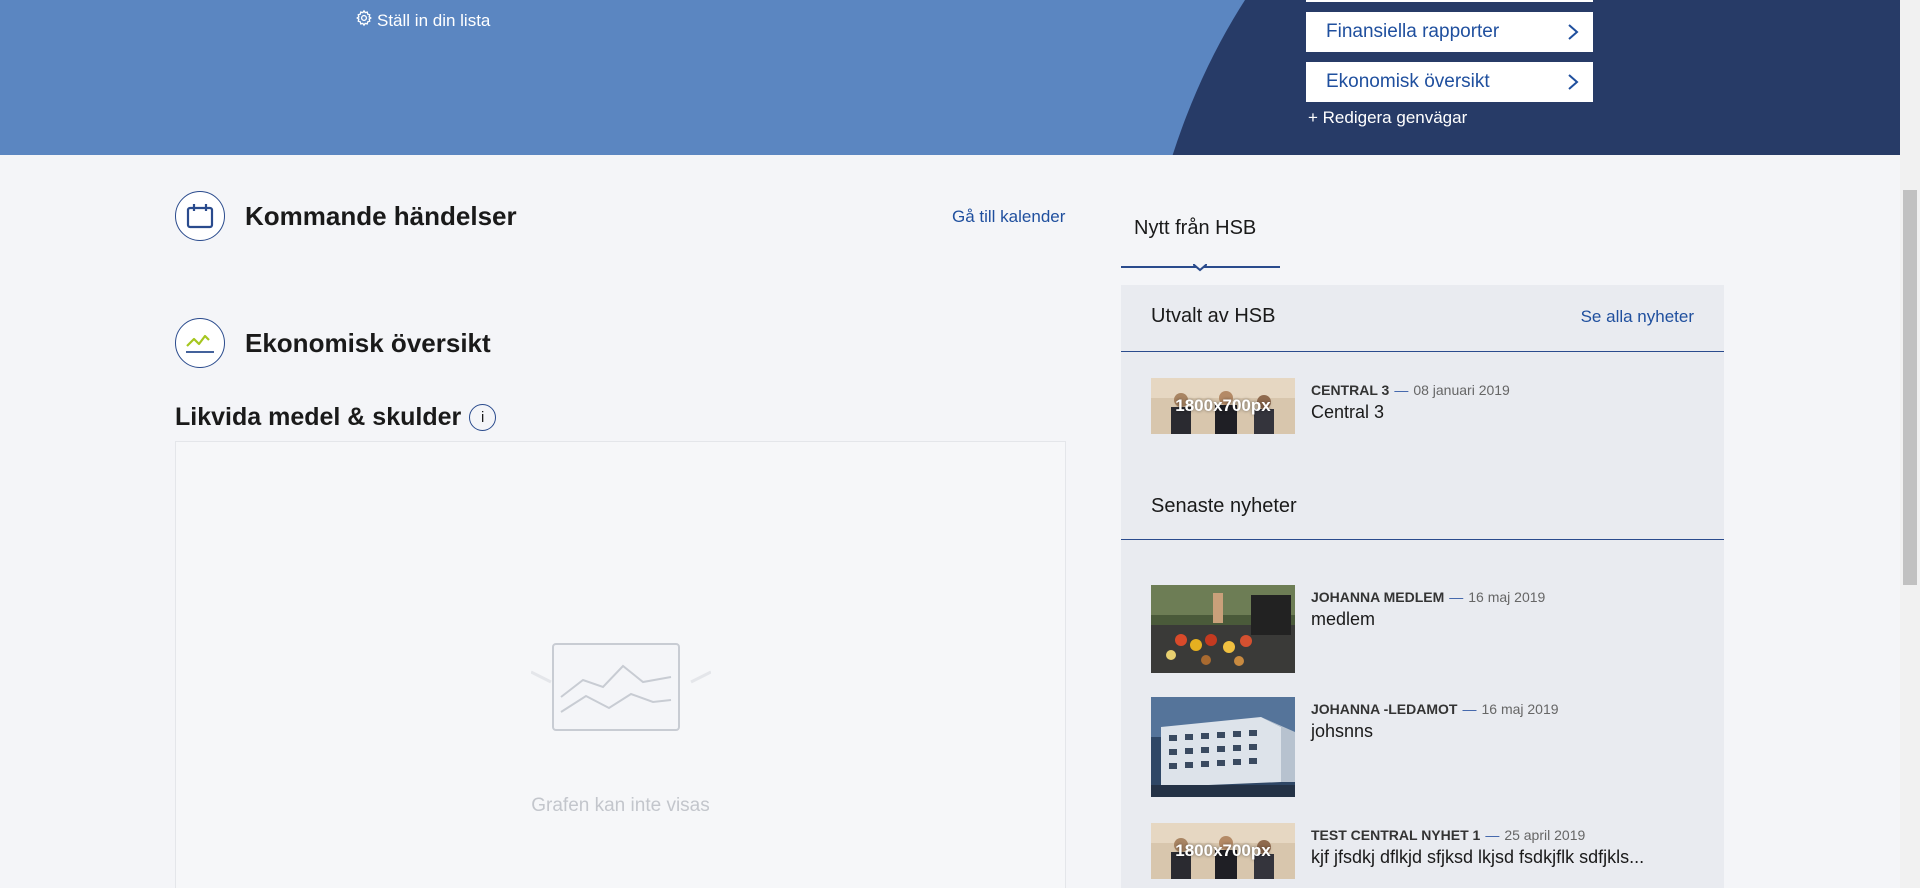 Image resolution: width=1920 pixels, height=888 pixels. I want to click on edit-shortcuts-link: + Redigera genvägar, so click(1387, 118).